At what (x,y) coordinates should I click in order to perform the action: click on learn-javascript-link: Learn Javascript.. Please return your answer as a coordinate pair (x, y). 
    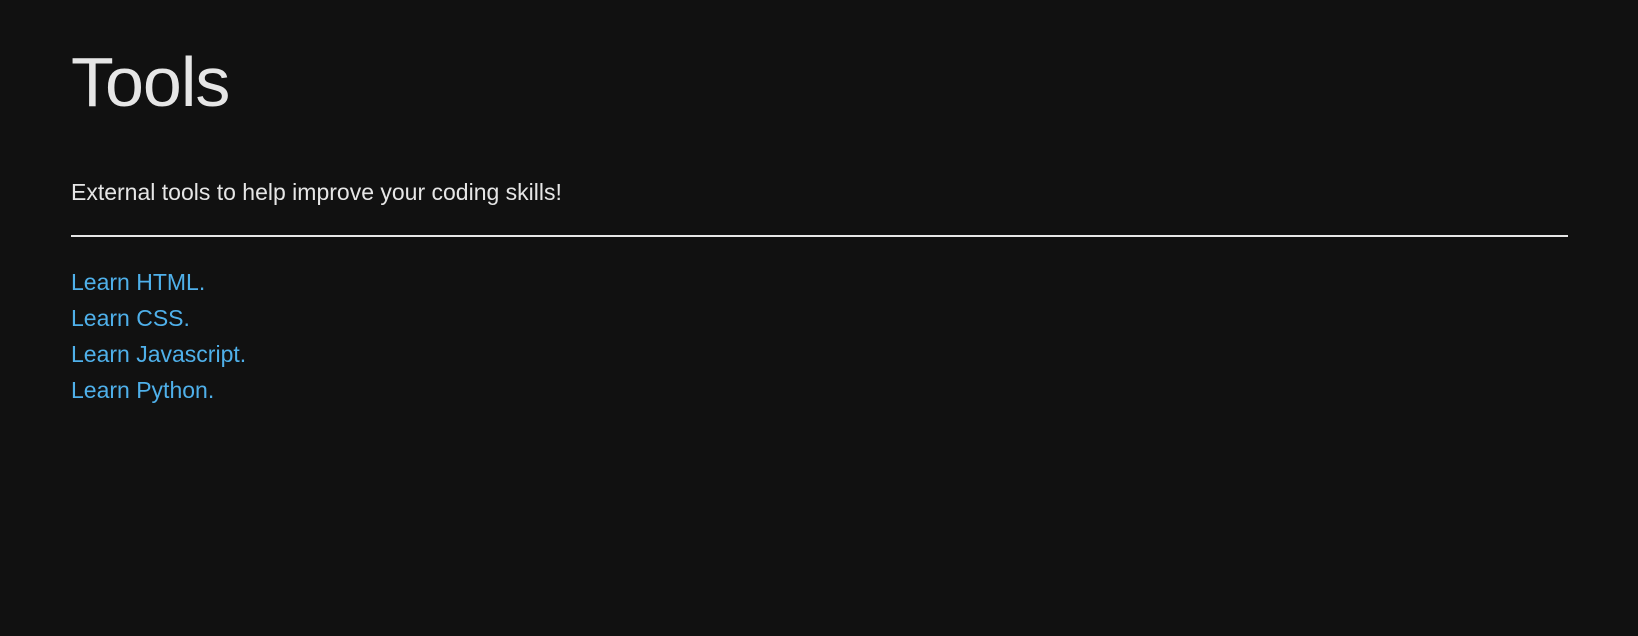
    Looking at the image, I should click on (158, 354).